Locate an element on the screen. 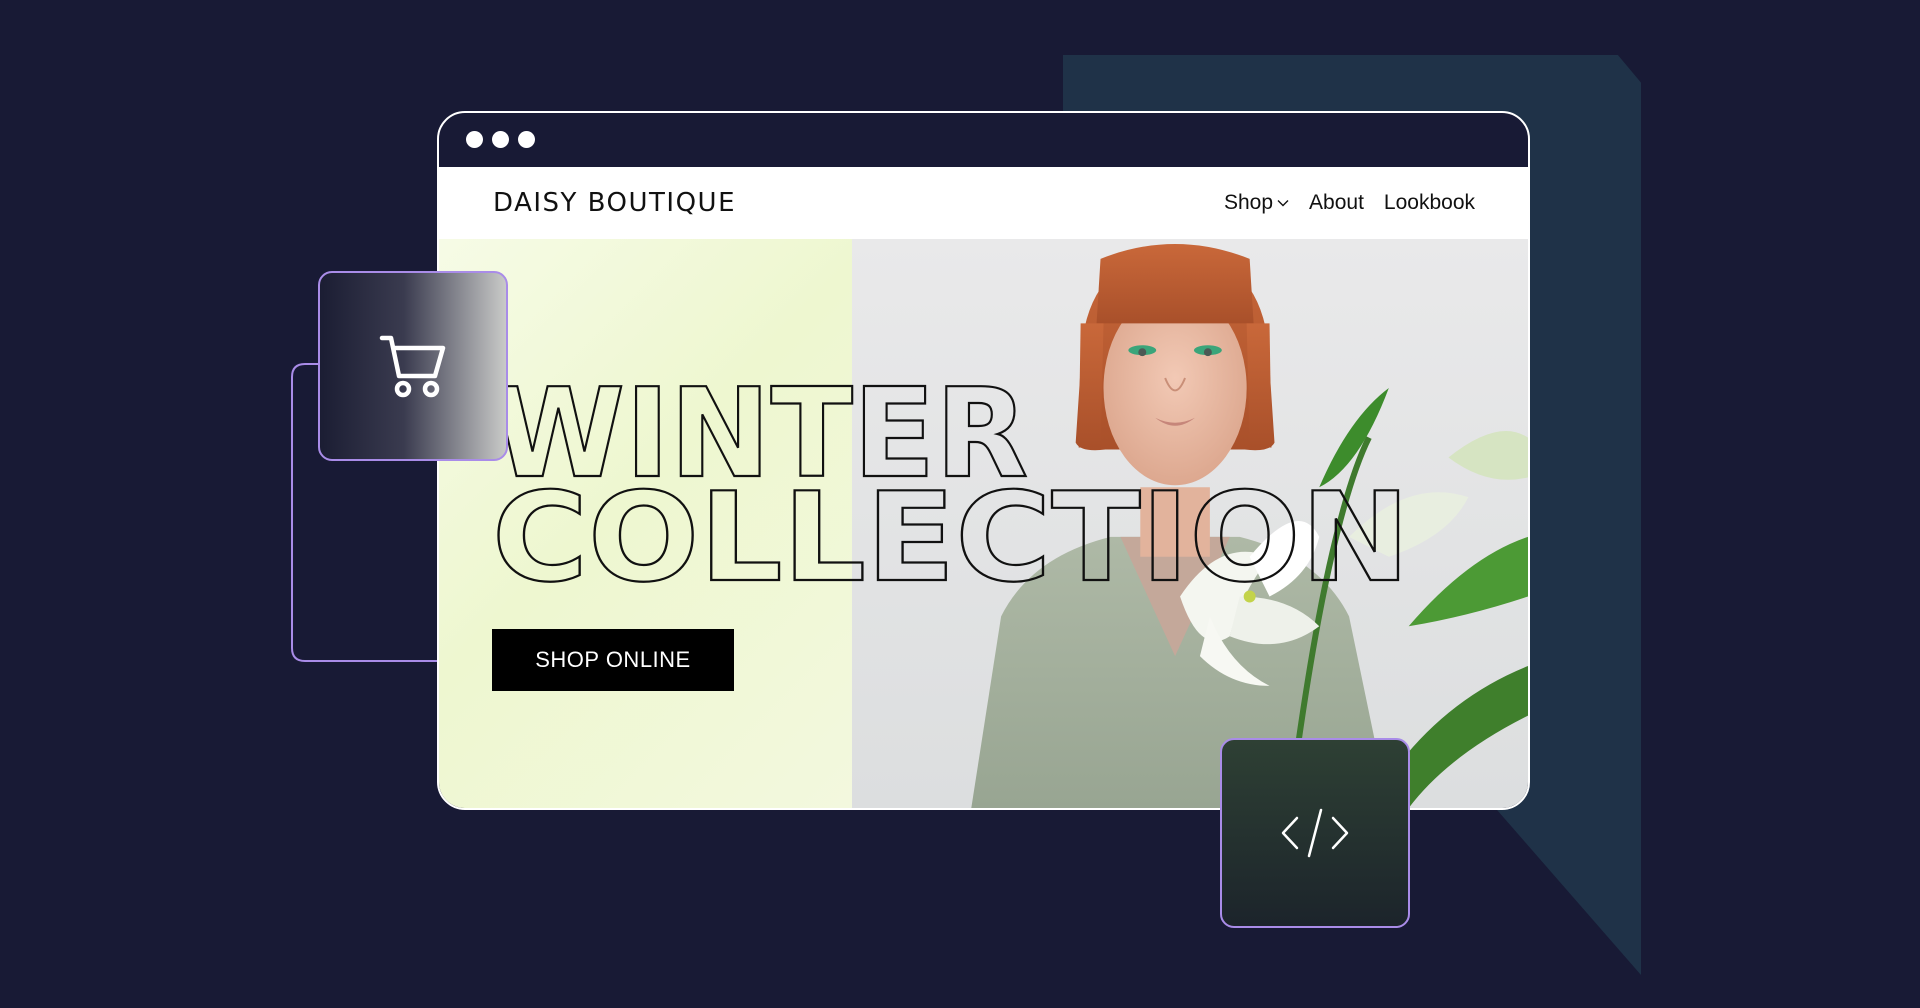  hero-headline: WINTER COLLECTION is located at coordinates (951, 486).